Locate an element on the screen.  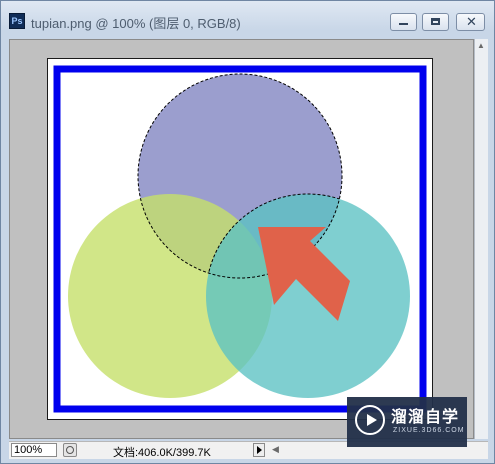
vertical-scrollbar: ▲ is located at coordinates (481, 239).